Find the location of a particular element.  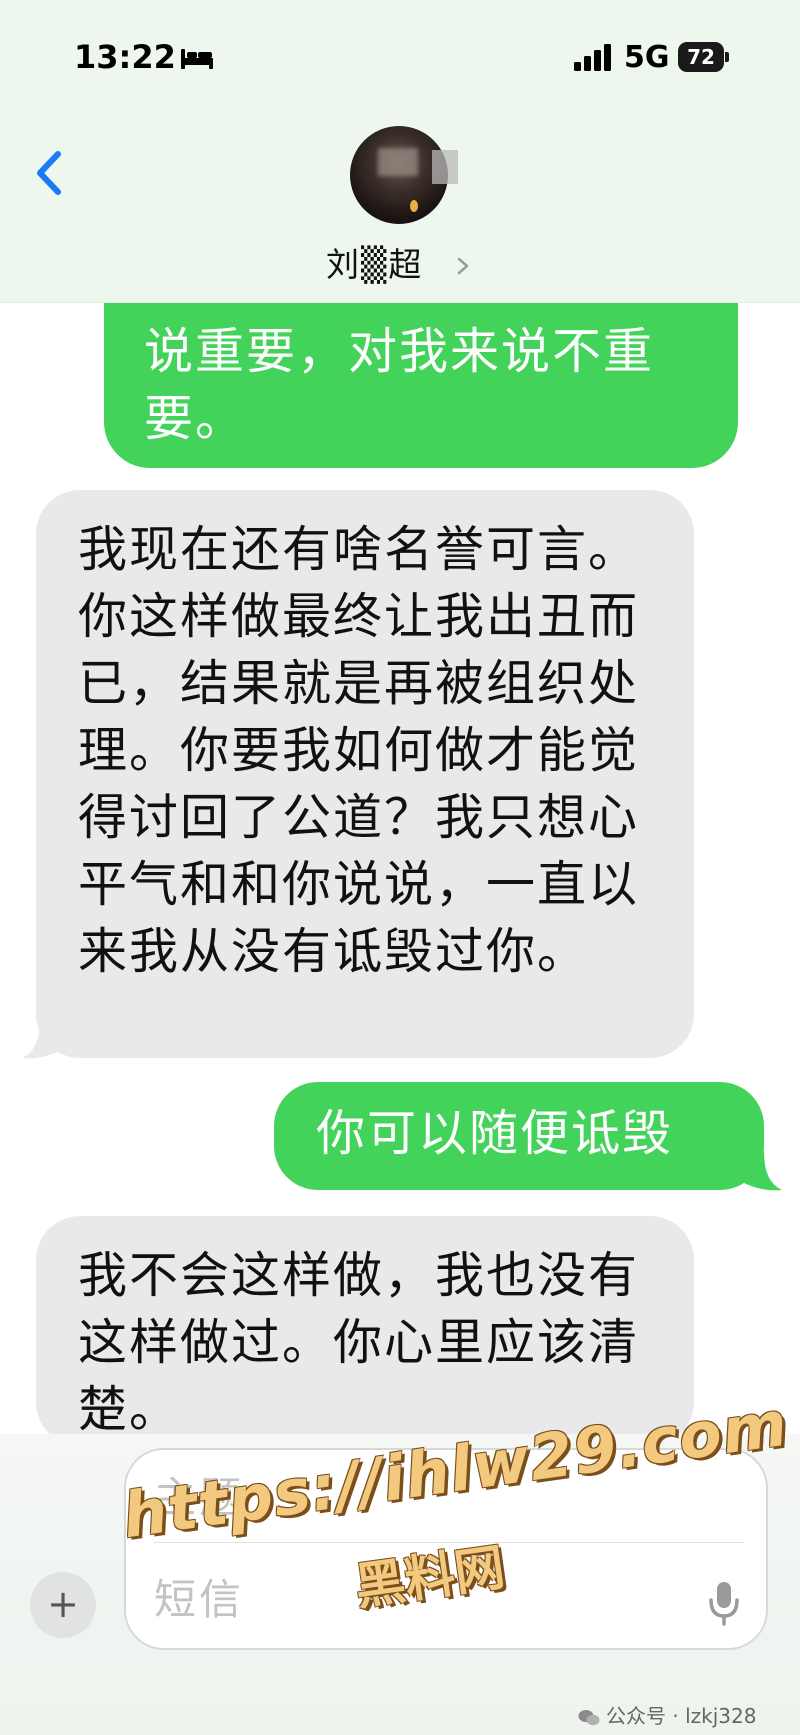

message-text: 你可以随便诋毁 is located at coordinates (495, 1133).